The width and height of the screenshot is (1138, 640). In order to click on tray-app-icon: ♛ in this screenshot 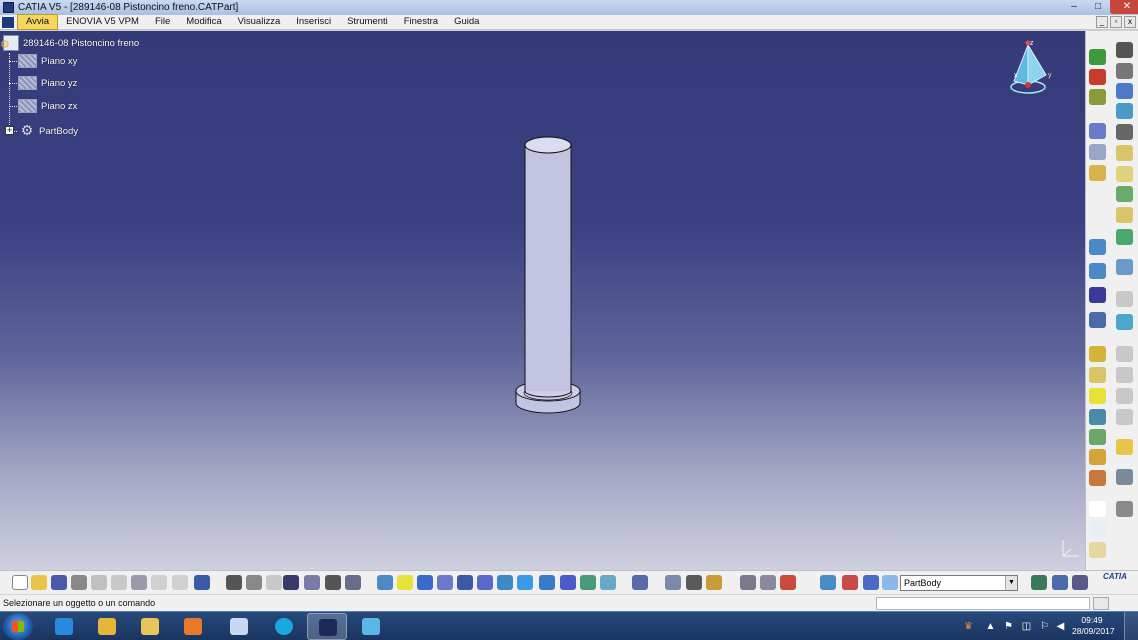, I will do `click(968, 626)`.